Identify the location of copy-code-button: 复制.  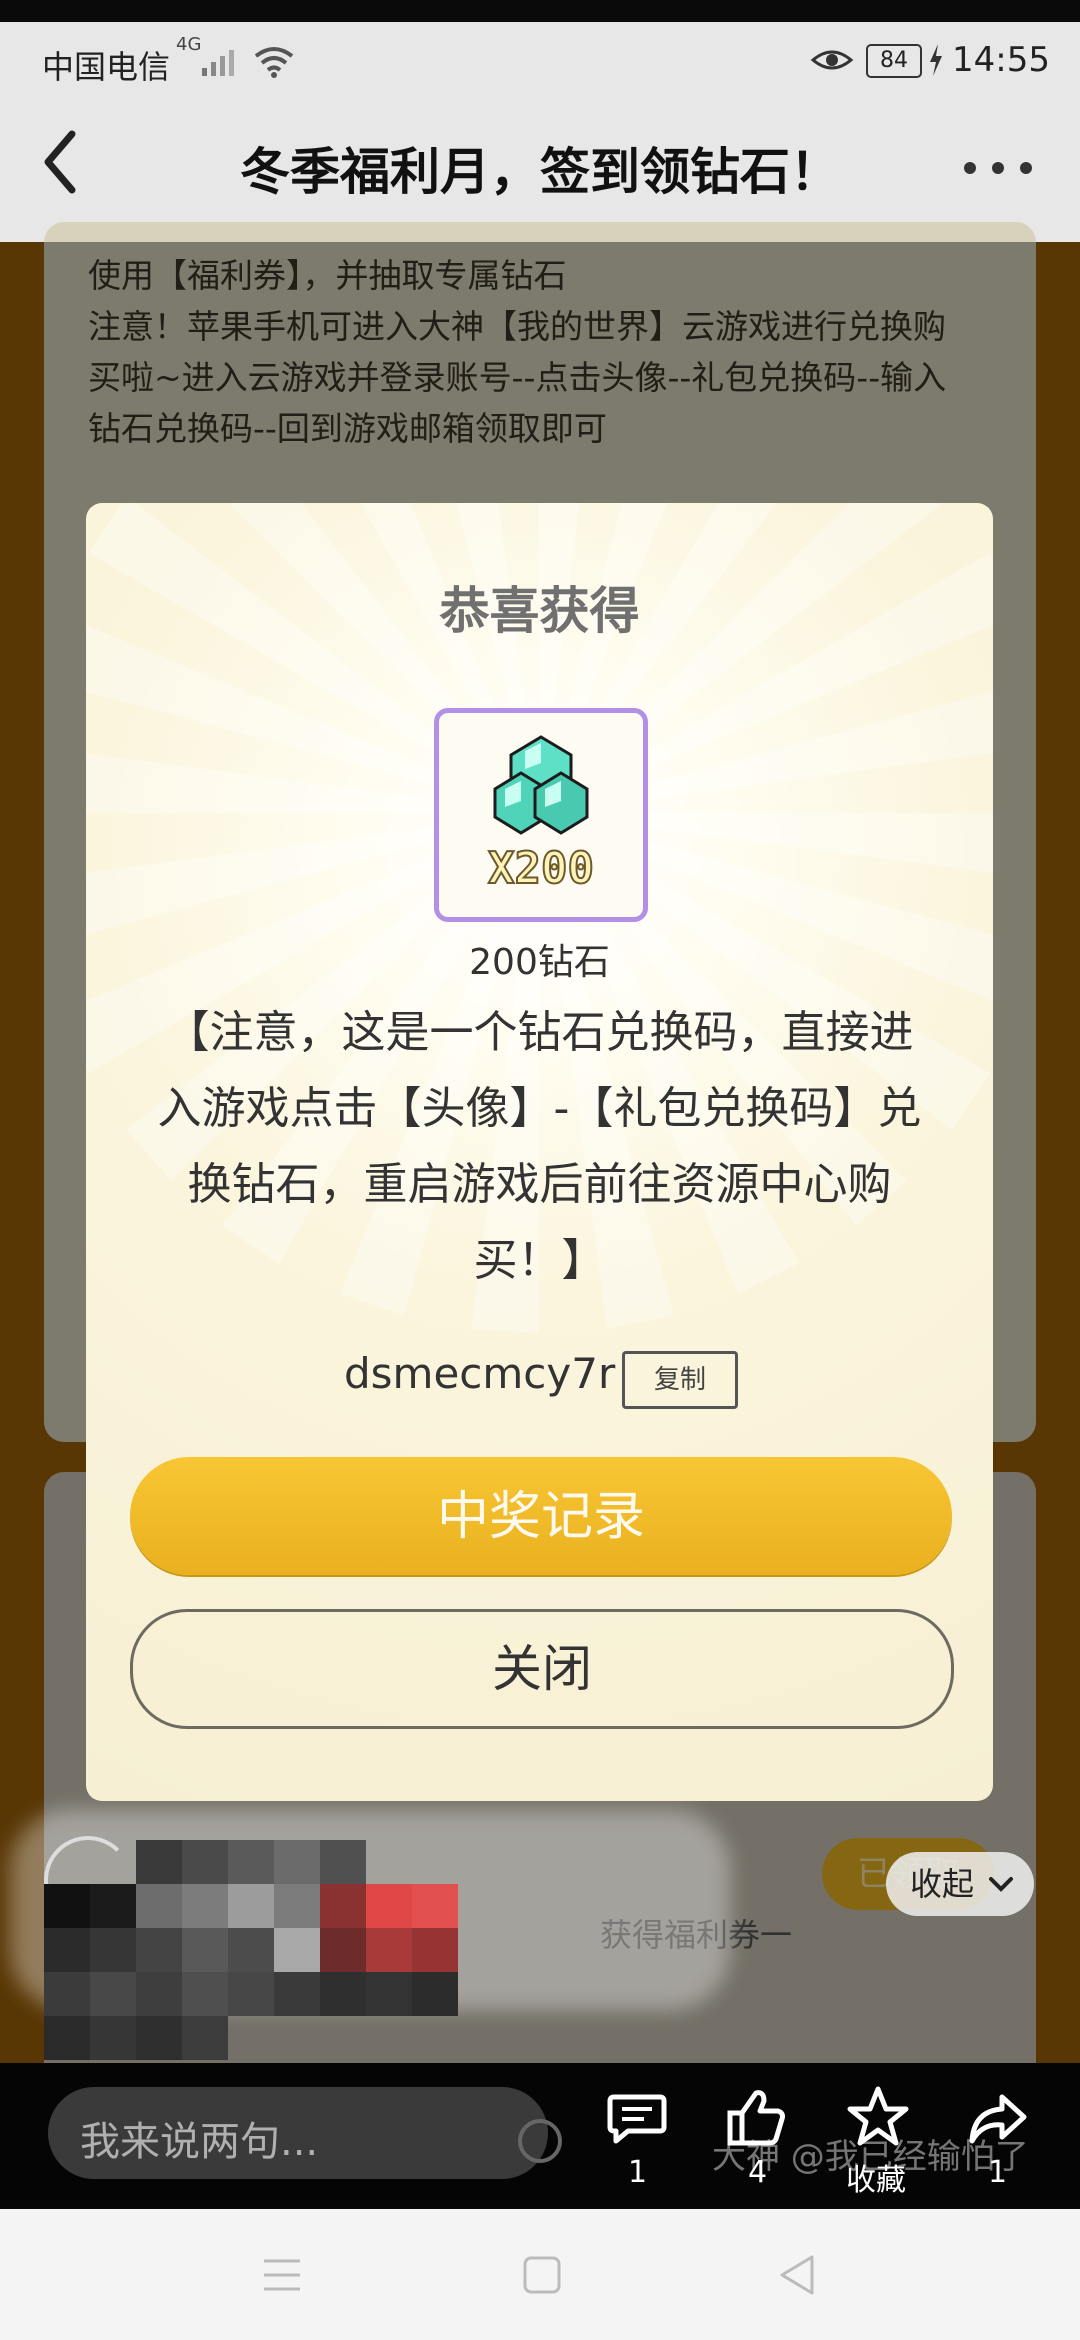
(680, 1380).